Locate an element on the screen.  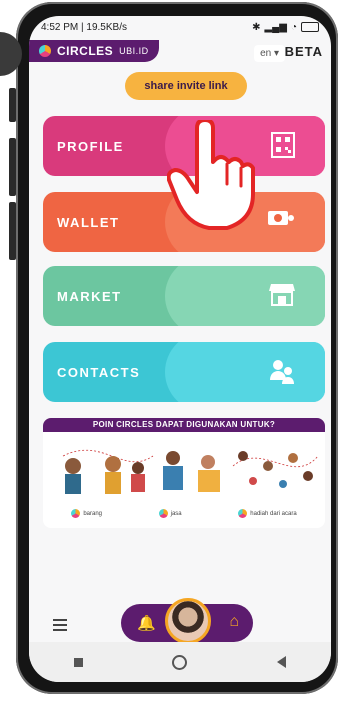
home-icon: ⌂ is located at coordinates (234, 622).